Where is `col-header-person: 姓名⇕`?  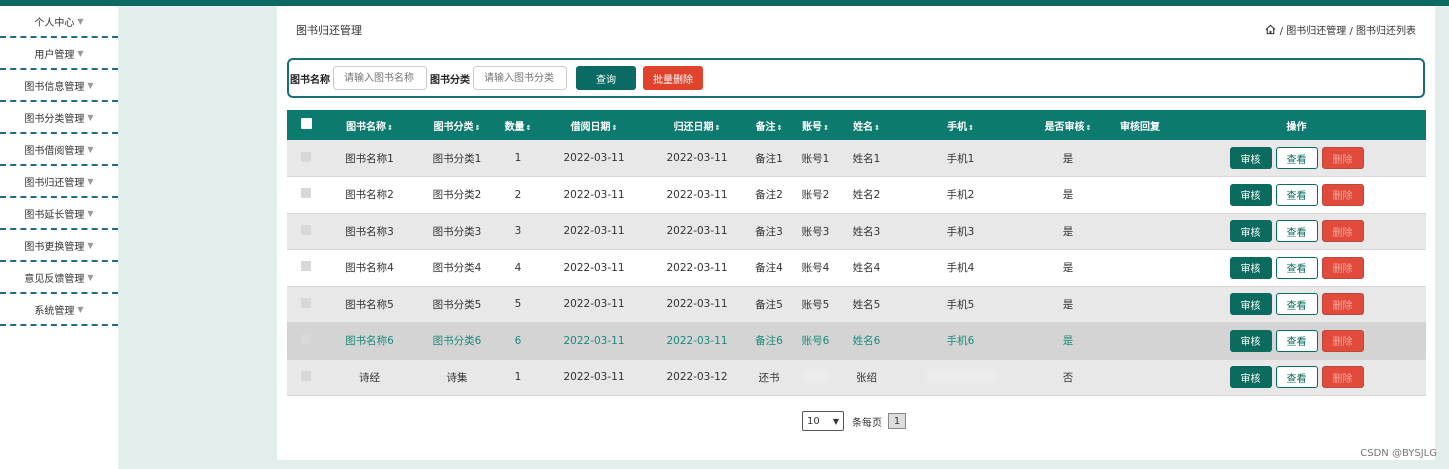 col-header-person: 姓名⇕ is located at coordinates (866, 125).